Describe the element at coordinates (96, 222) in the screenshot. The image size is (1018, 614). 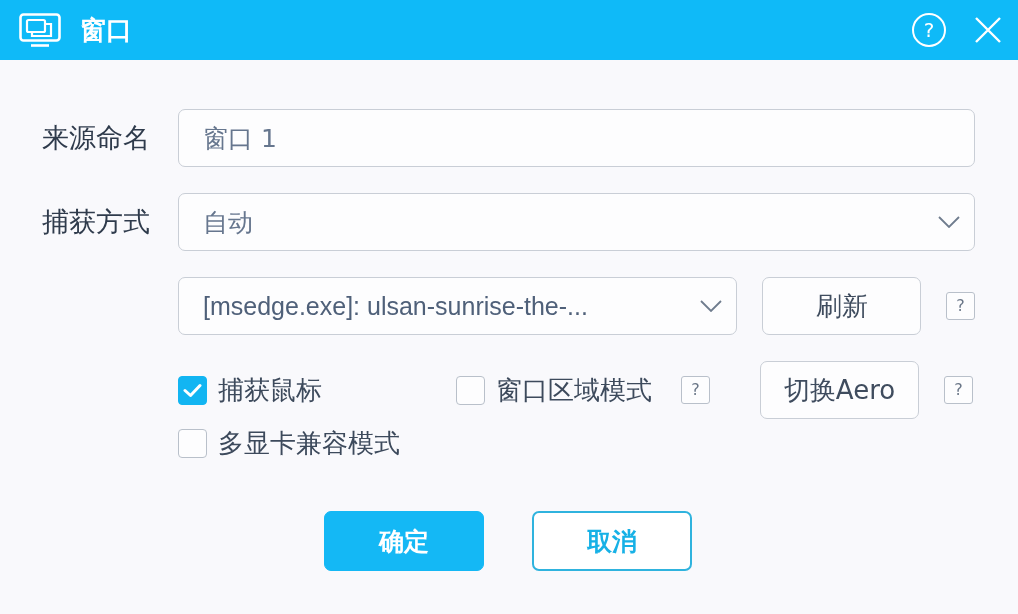
I see `field-label: 捕获方式` at that location.